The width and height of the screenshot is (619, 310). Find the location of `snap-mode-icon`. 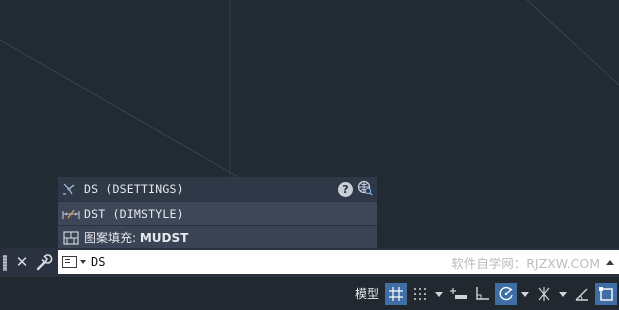

snap-mode-icon is located at coordinates (420, 294).